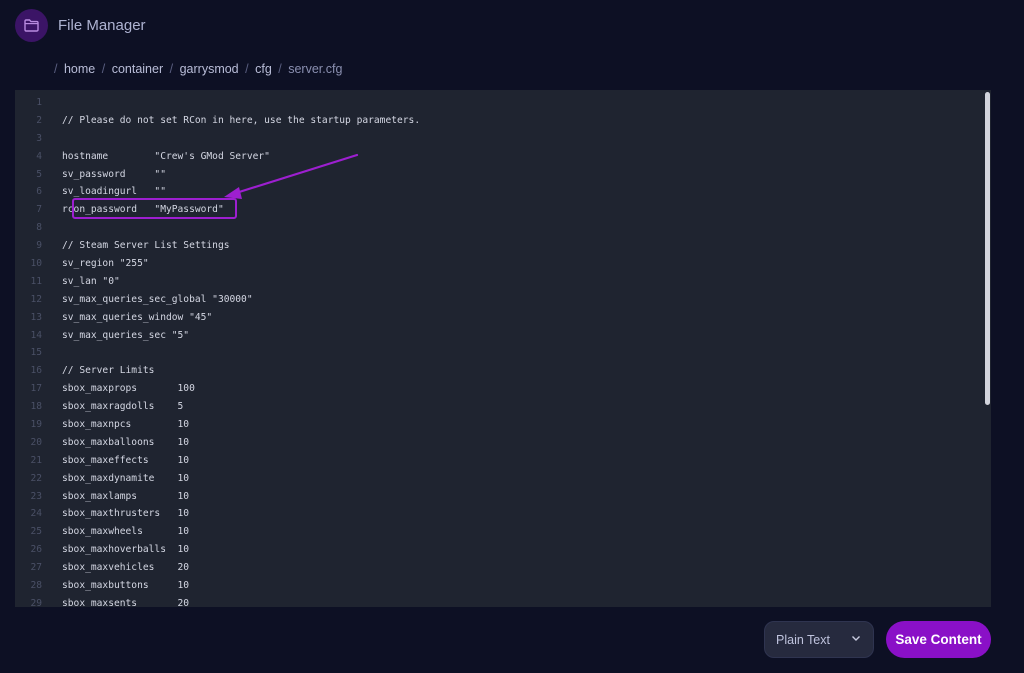  What do you see at coordinates (36, 335) in the screenshot?
I see `line-number: 14` at bounding box center [36, 335].